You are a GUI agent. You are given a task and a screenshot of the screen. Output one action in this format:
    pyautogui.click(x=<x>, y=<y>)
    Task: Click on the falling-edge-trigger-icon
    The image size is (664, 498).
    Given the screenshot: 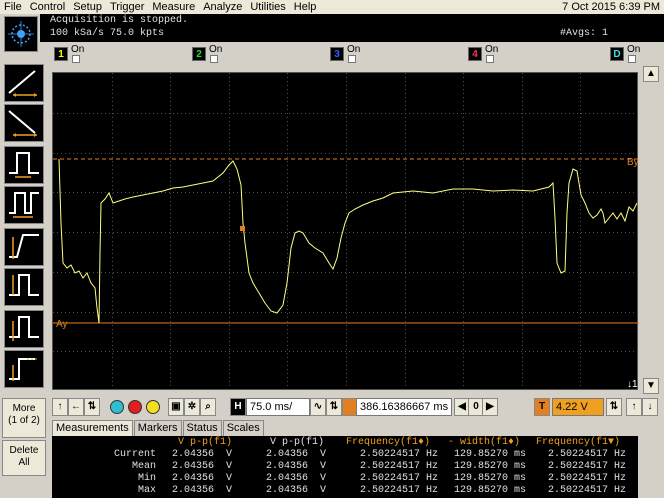 What is the action you would take?
    pyautogui.click(x=24, y=123)
    